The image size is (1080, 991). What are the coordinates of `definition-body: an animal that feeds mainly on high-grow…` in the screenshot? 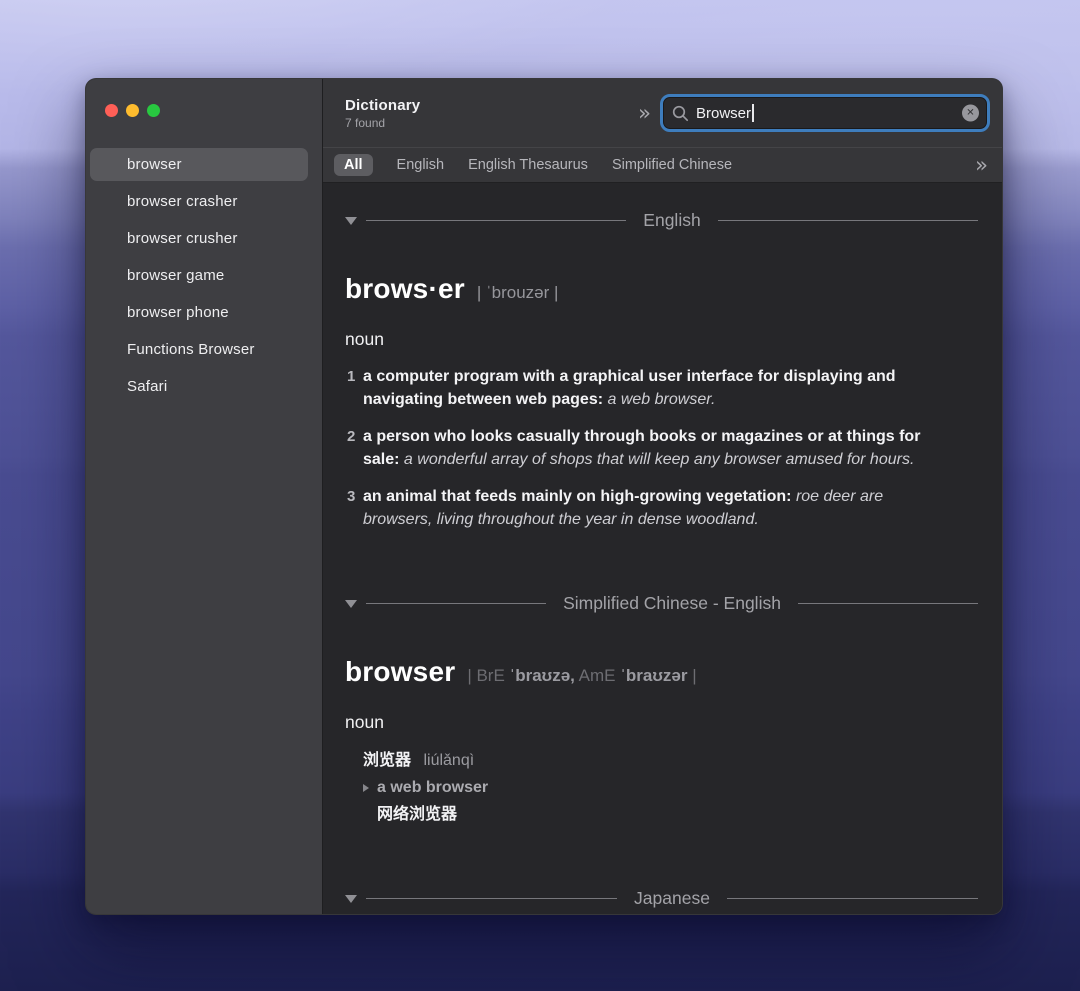 It's located at (659, 508).